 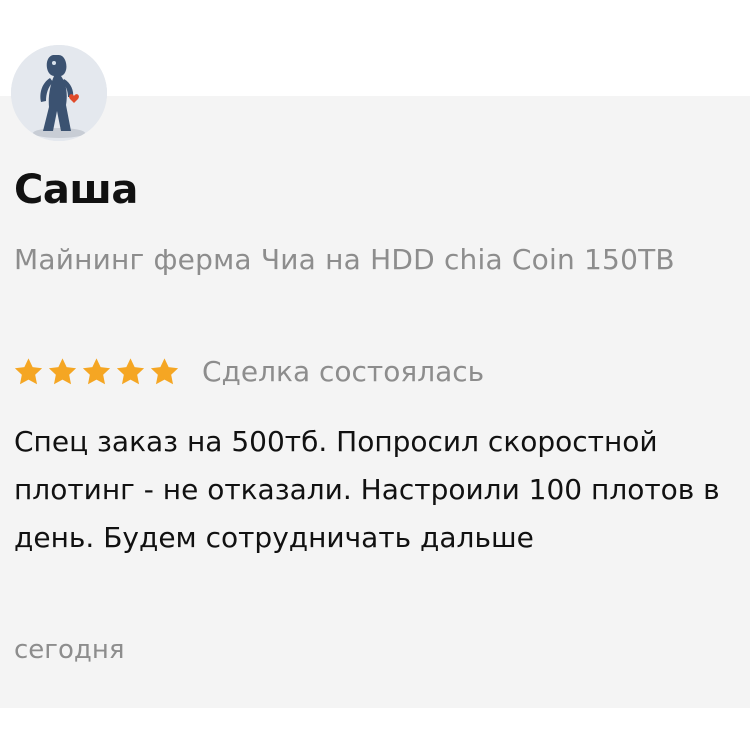 What do you see at coordinates (69, 650) in the screenshot?
I see `review-date: сегодня` at bounding box center [69, 650].